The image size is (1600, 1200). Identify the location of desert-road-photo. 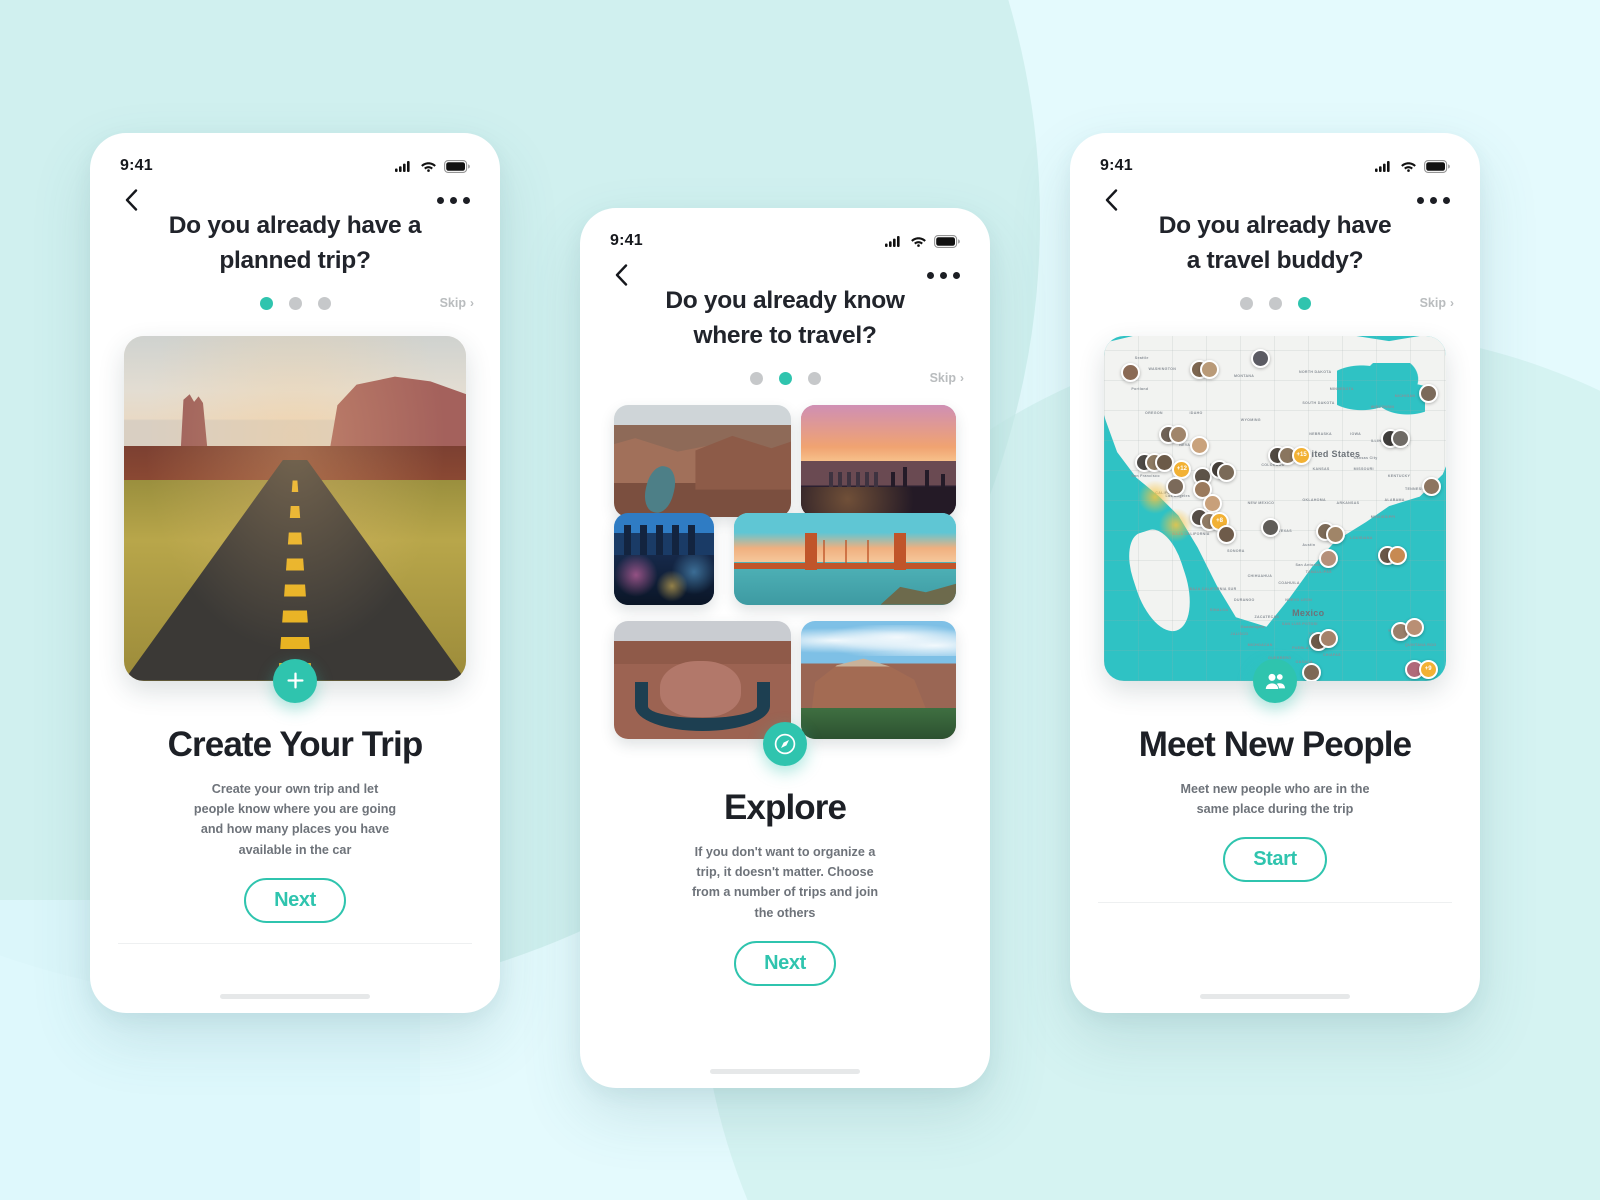
(295, 508).